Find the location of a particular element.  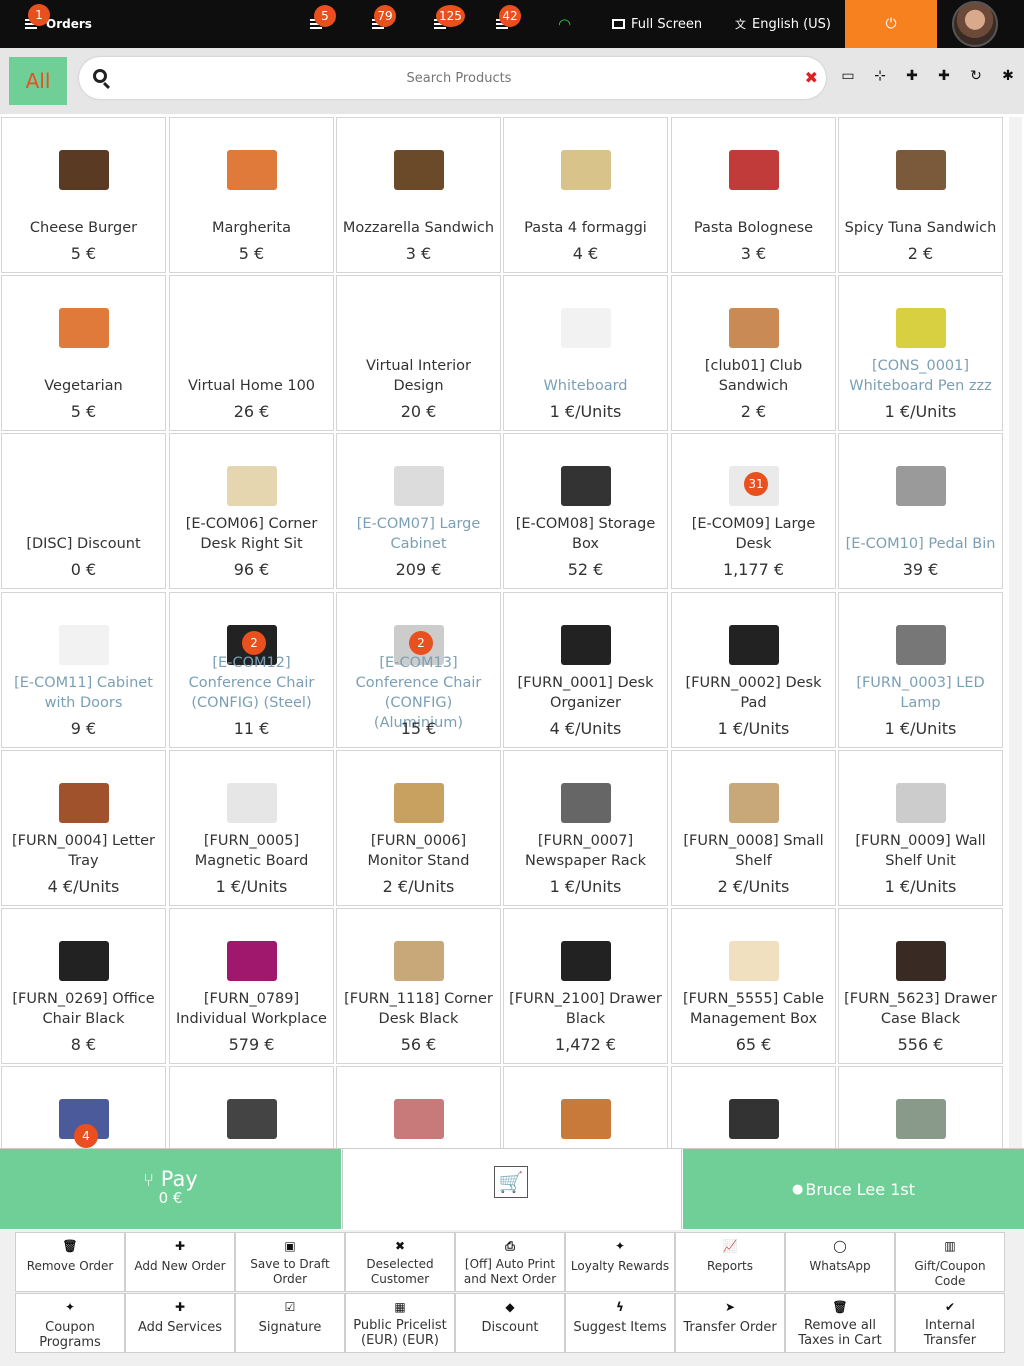

fullscreen-button: Full Screen is located at coordinates (657, 24).